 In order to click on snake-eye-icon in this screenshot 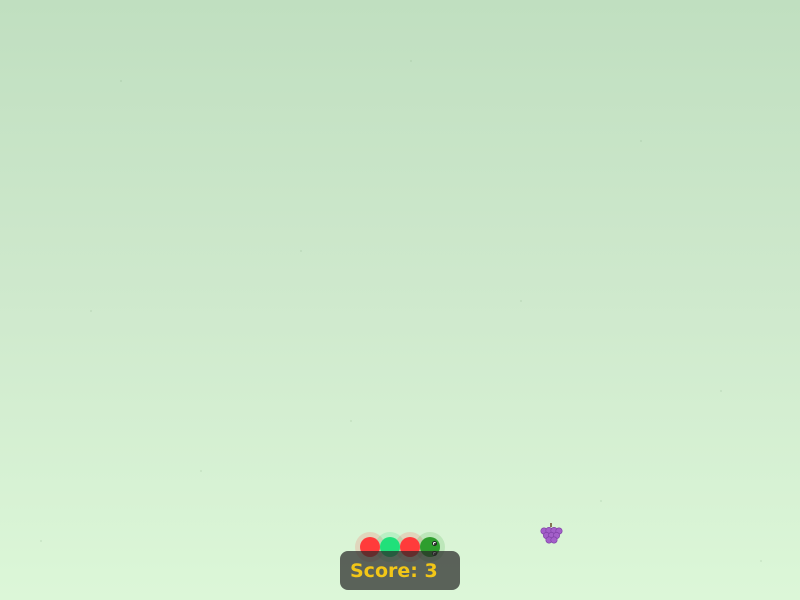, I will do `click(434, 543)`.